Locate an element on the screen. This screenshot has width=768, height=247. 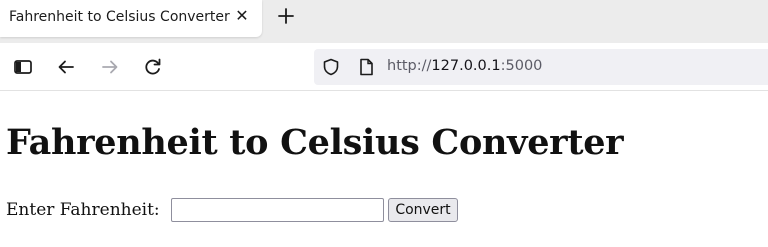
fahrenheit-input is located at coordinates (277, 210).